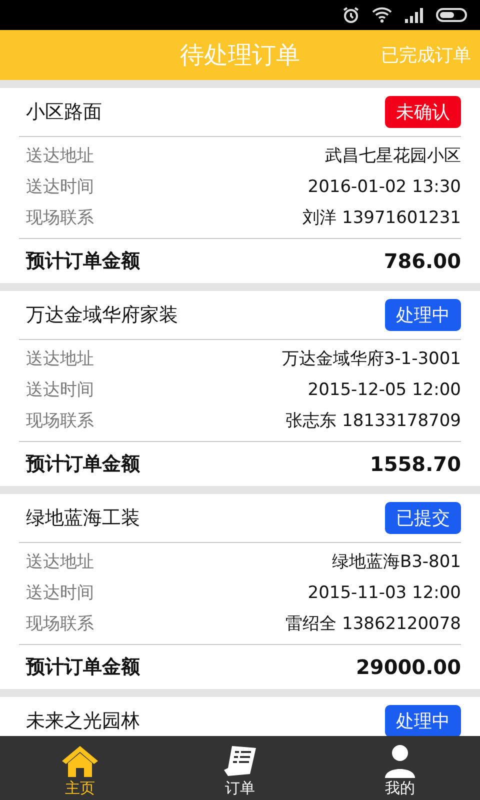 Image resolution: width=480 pixels, height=800 pixels. Describe the element at coordinates (400, 761) in the screenshot. I see `person-icon` at that location.